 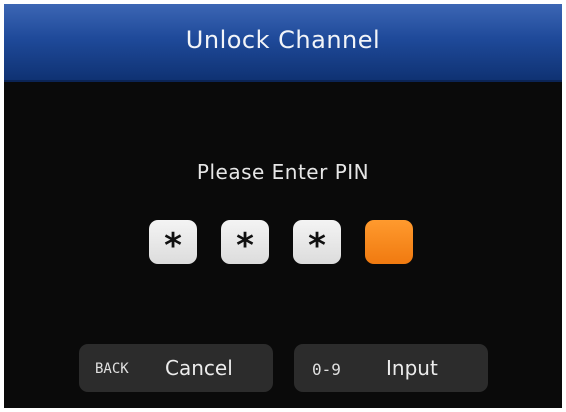 What do you see at coordinates (317, 243) in the screenshot?
I see `pin-digit-3: *` at bounding box center [317, 243].